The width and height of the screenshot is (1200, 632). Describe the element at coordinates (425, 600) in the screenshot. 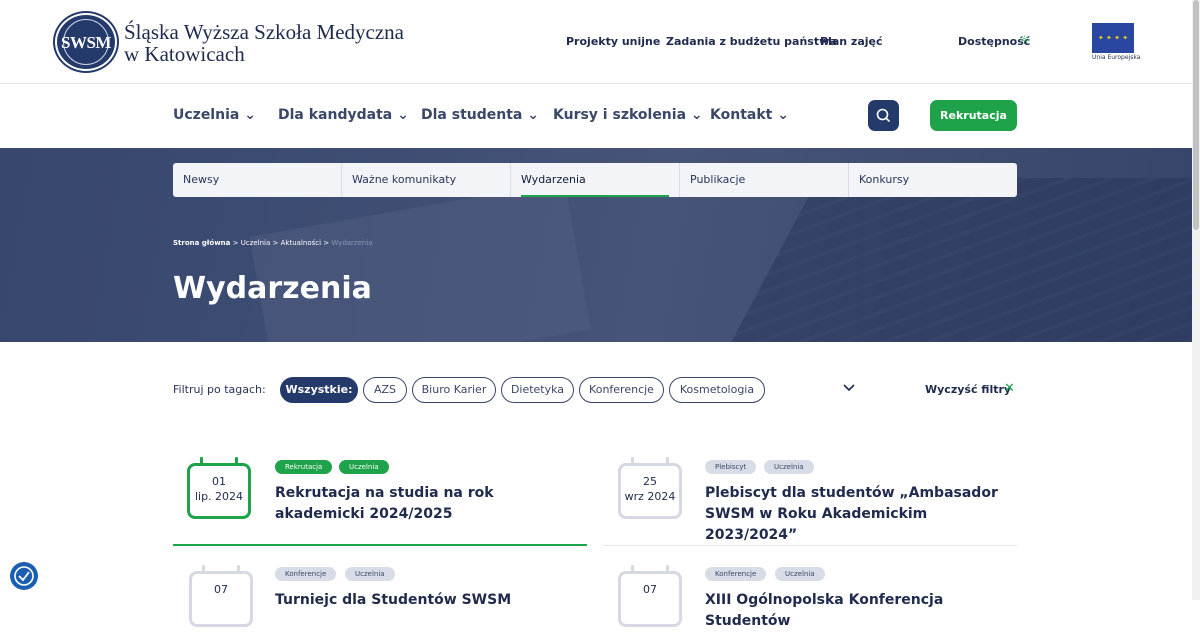

I see `event-title: Turniejc dla Studentów SWSM` at that location.